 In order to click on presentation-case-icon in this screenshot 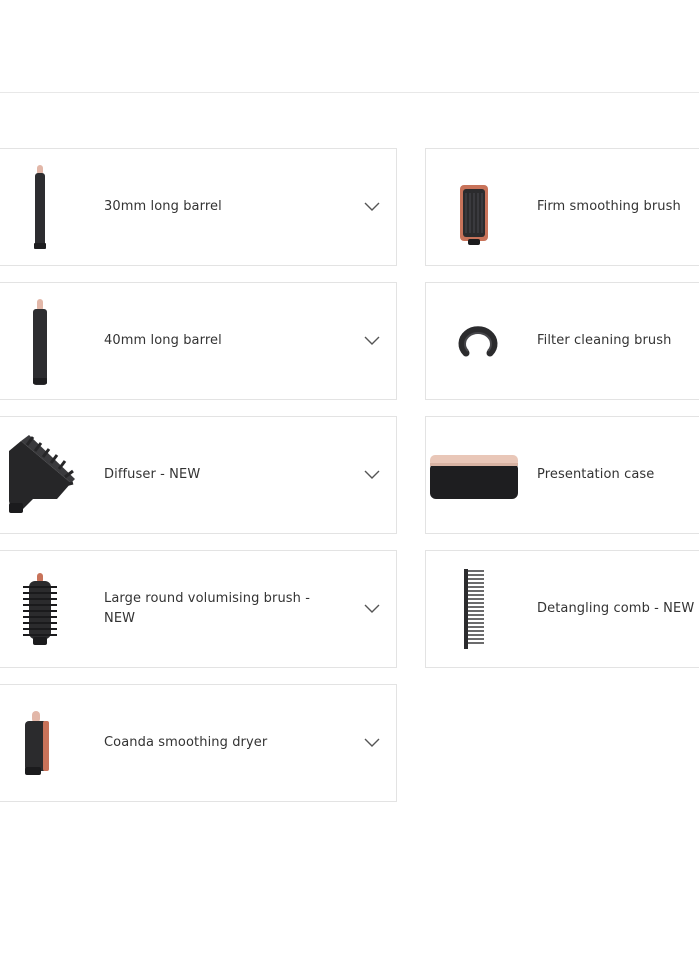, I will do `click(476, 475)`.